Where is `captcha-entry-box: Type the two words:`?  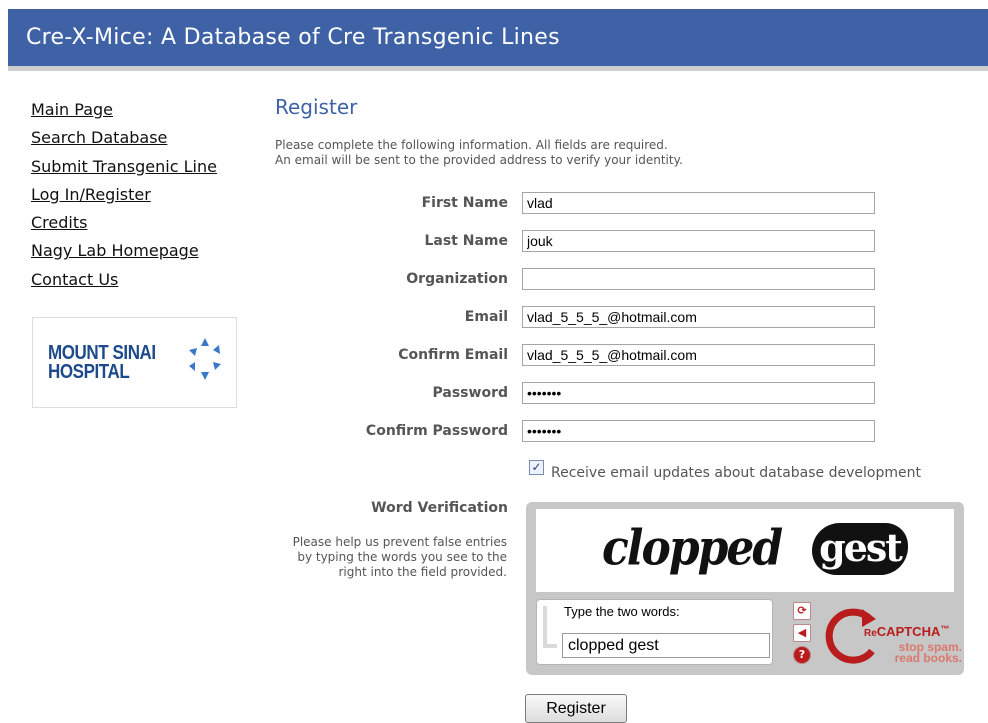
captcha-entry-box: Type the two words: is located at coordinates (654, 632).